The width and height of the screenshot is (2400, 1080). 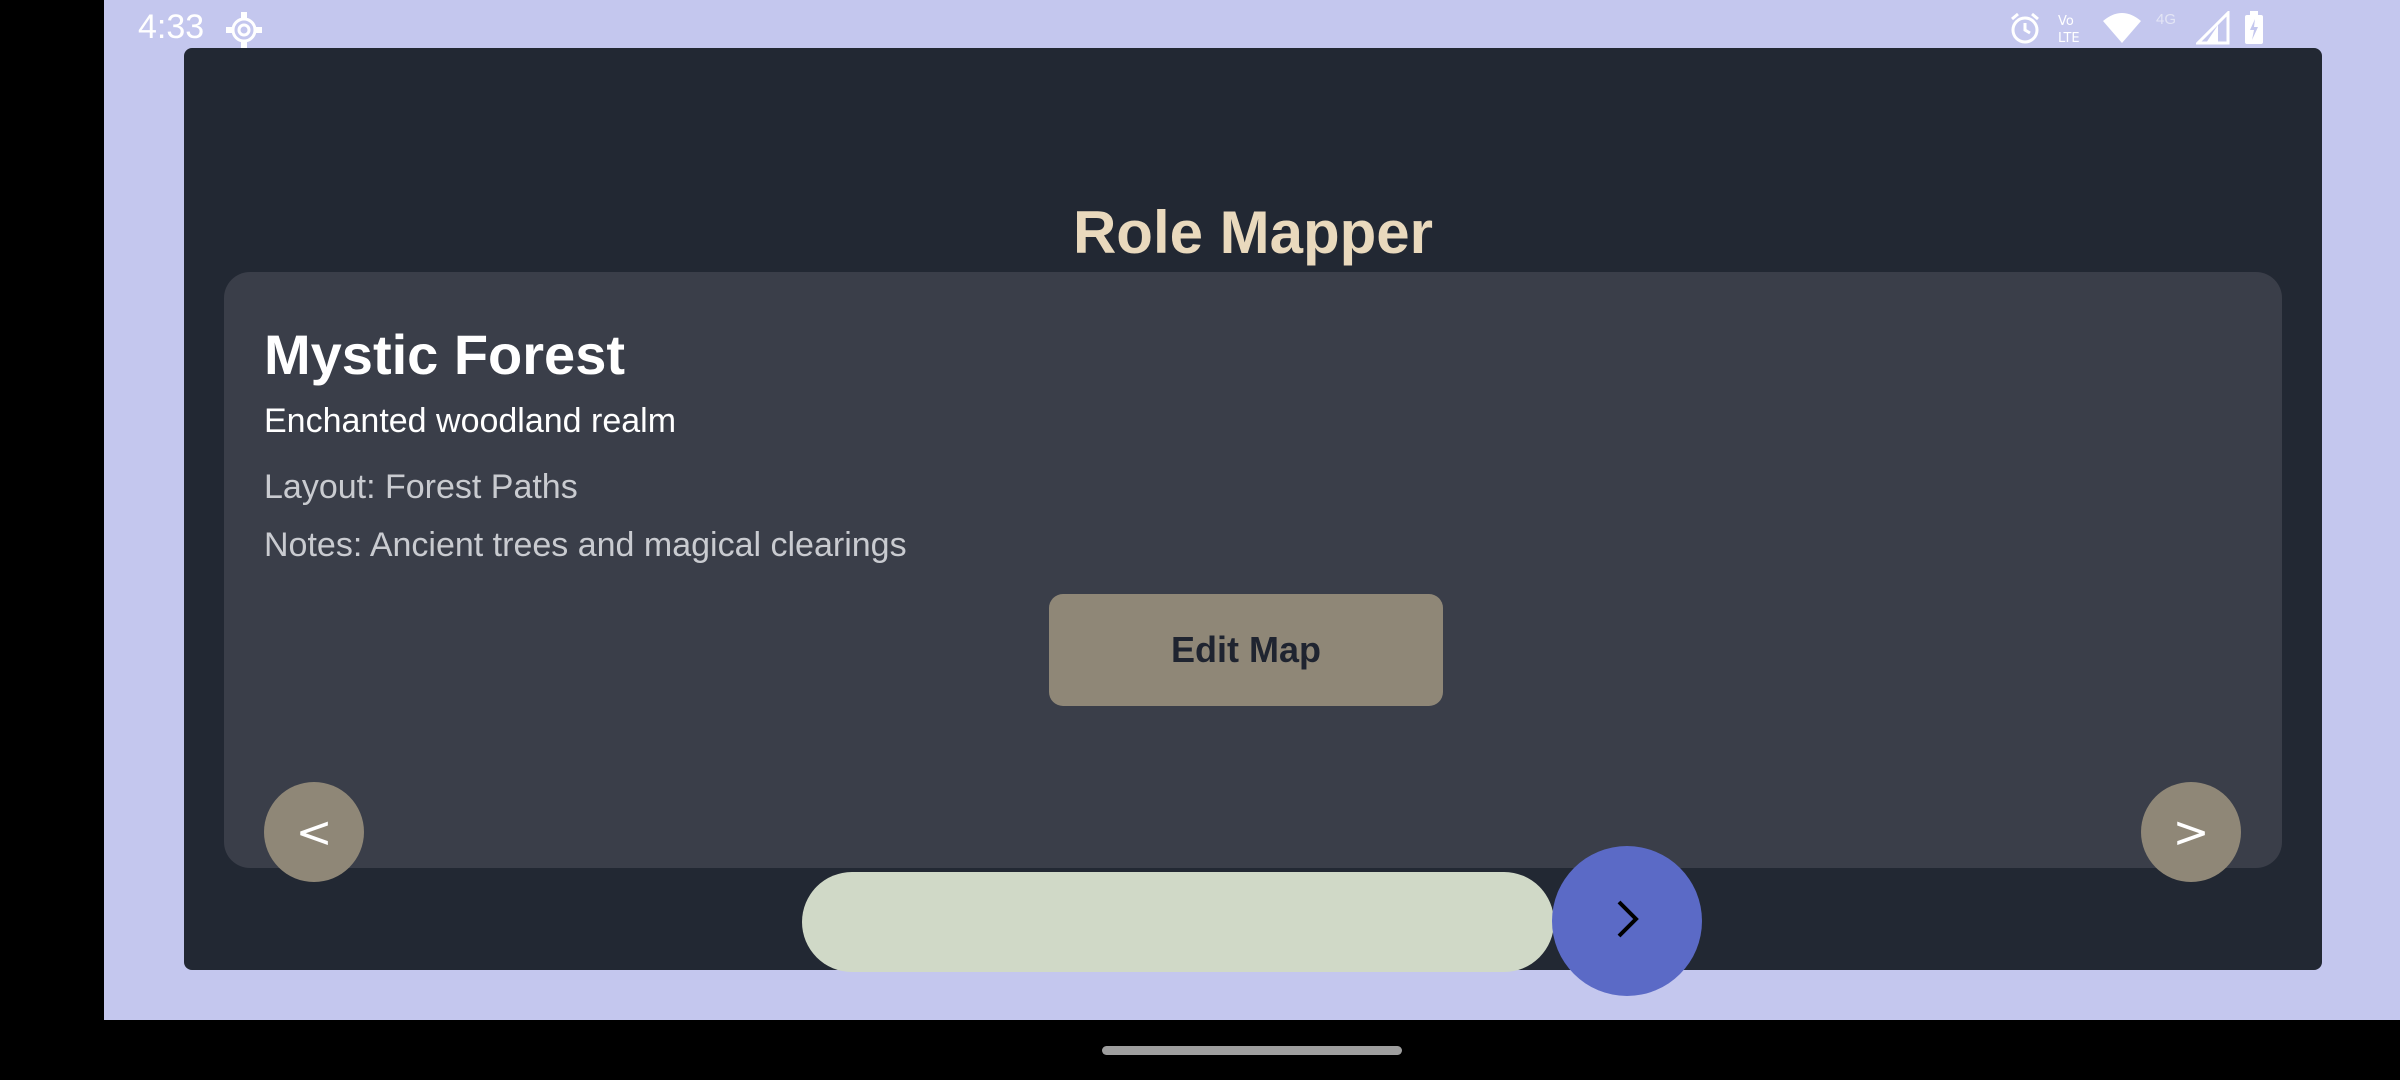 What do you see at coordinates (470, 421) in the screenshot?
I see `map-description: Enchanted woodland realm` at bounding box center [470, 421].